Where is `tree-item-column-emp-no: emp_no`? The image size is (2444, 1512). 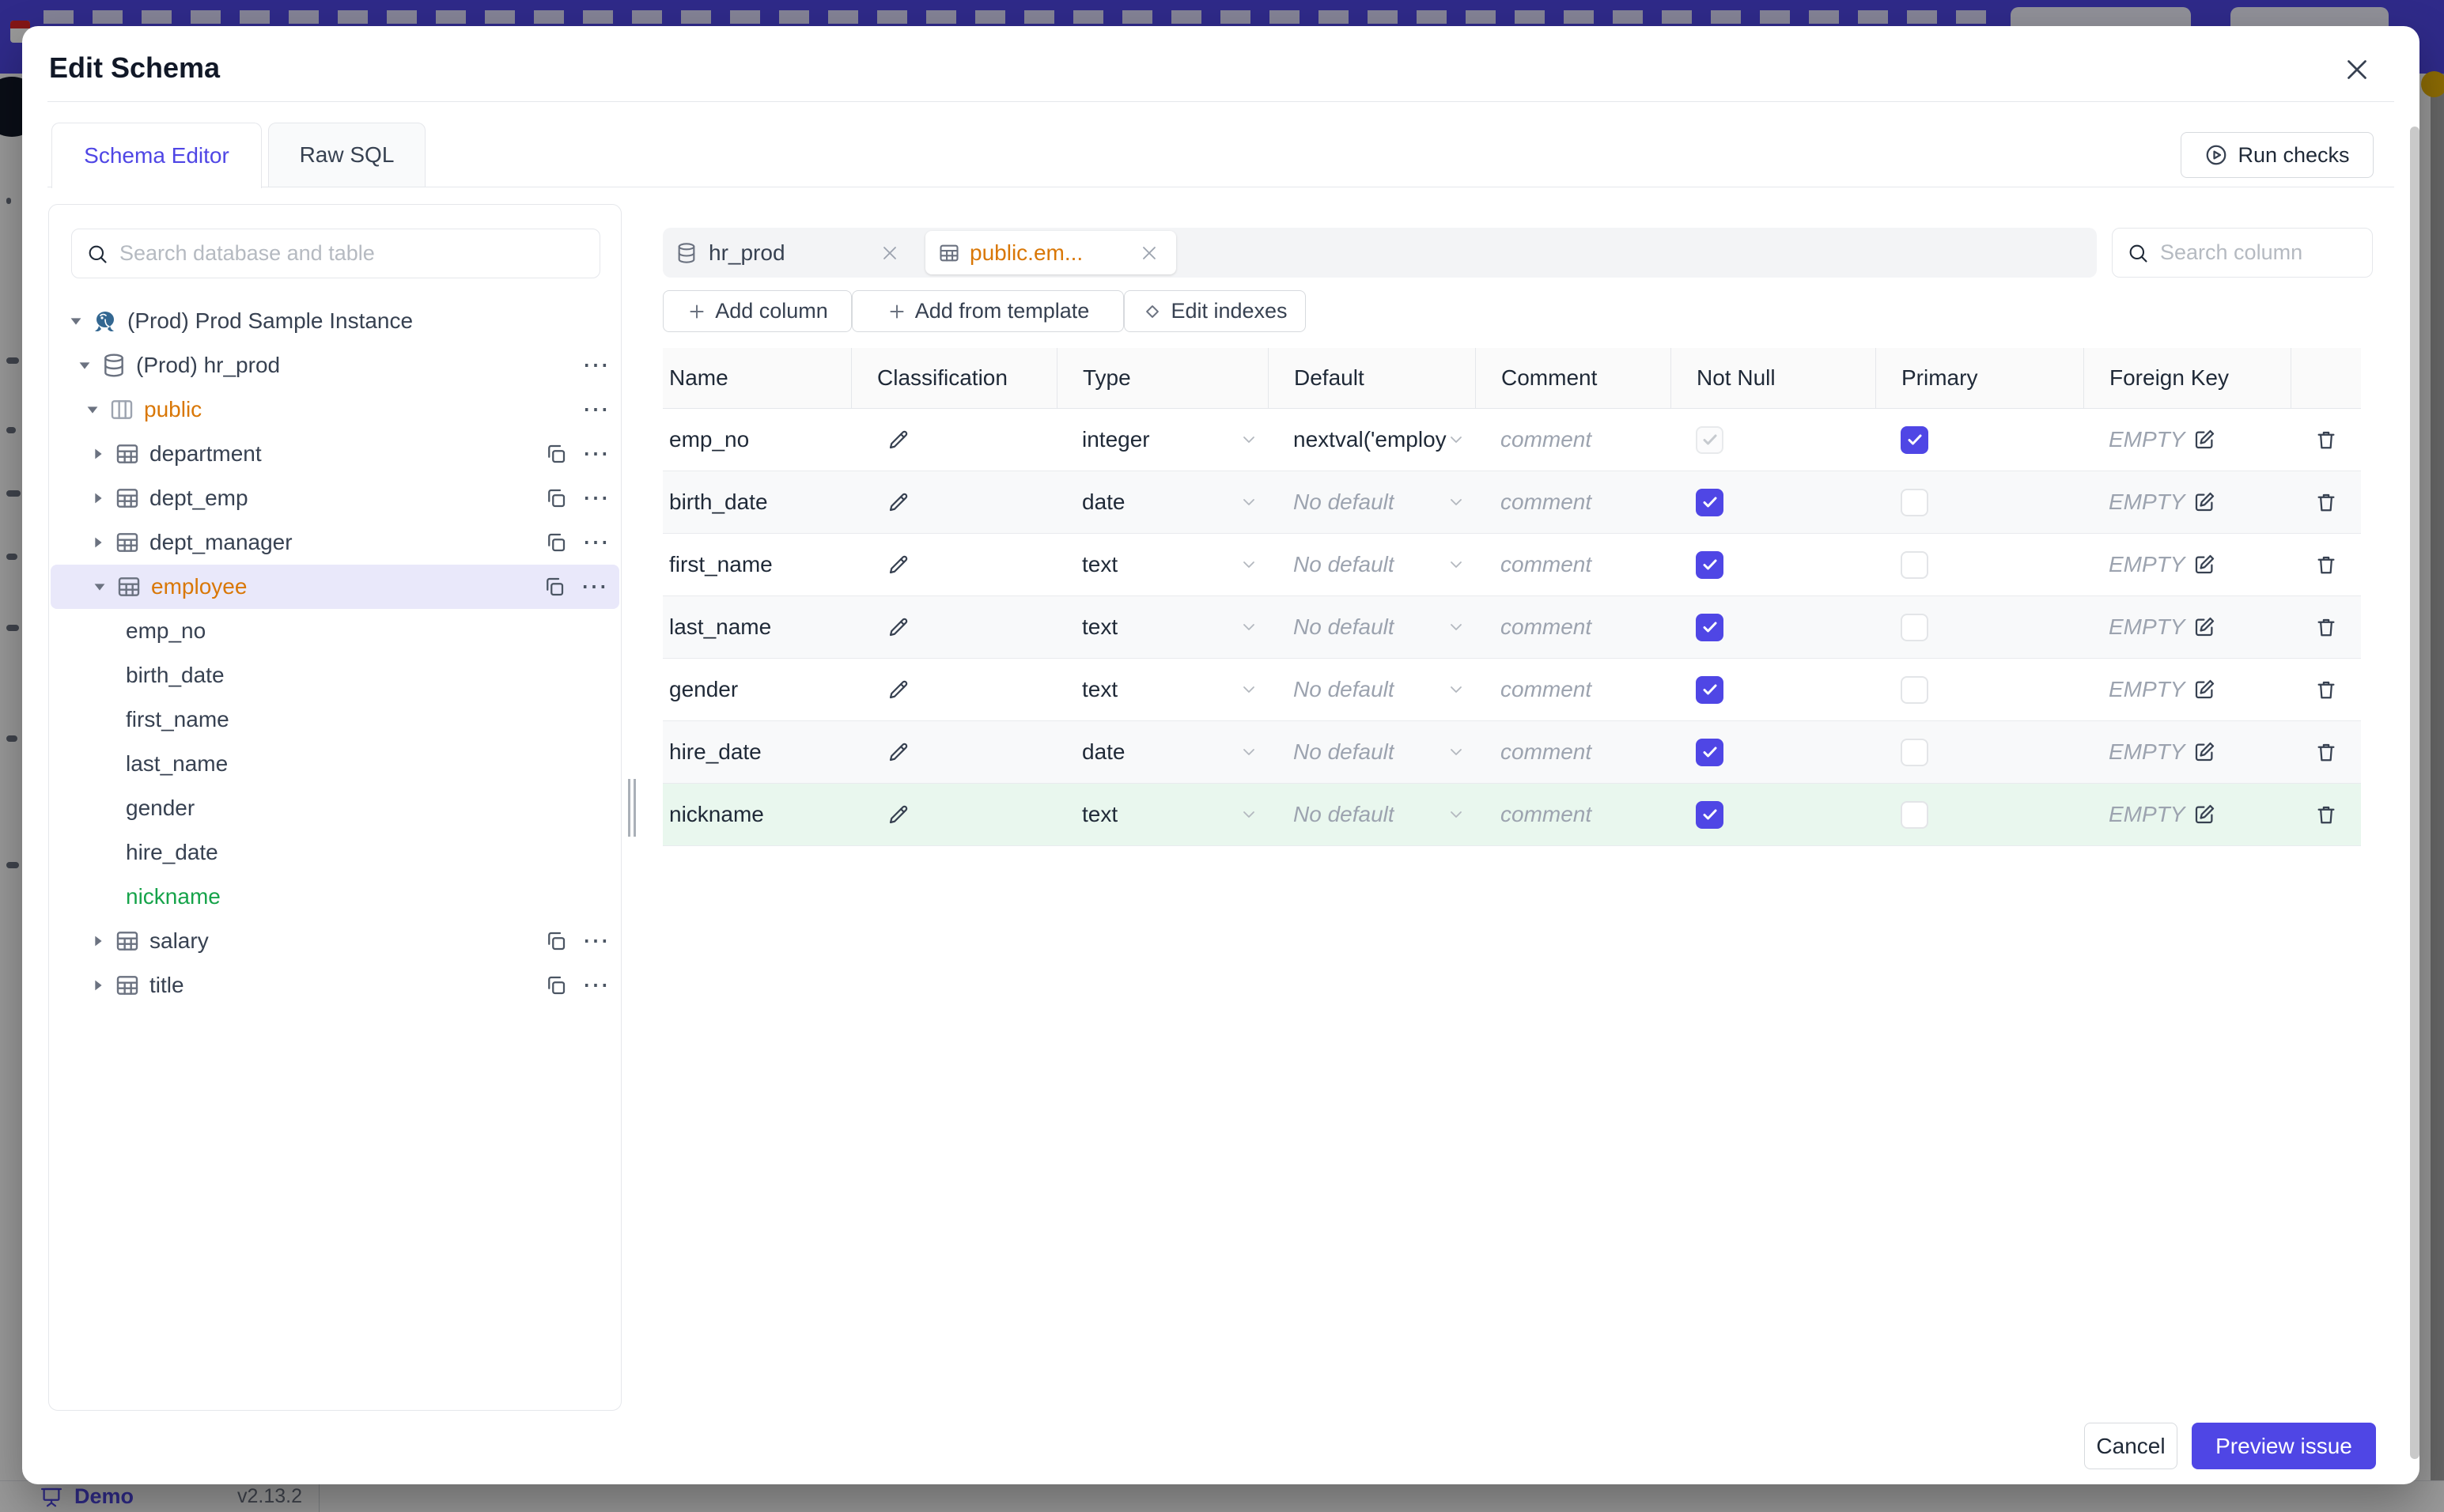 tree-item-column-emp-no: emp_no is located at coordinates (335, 631).